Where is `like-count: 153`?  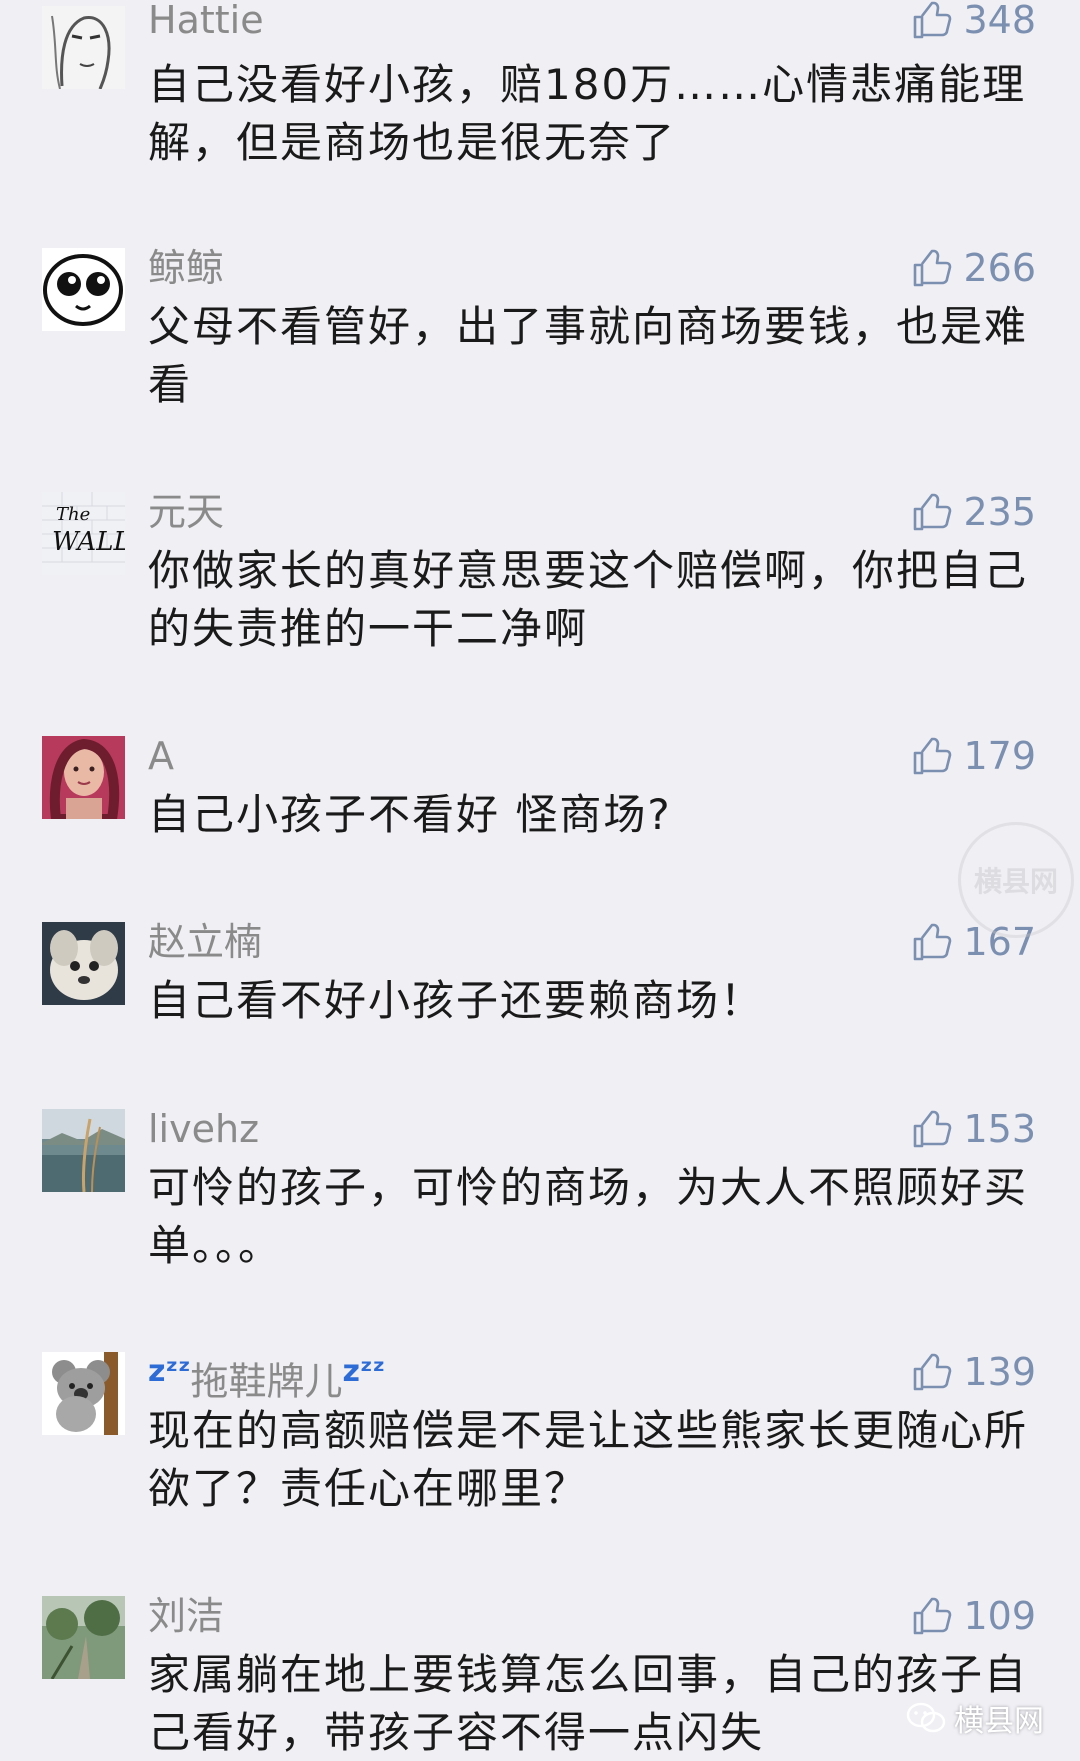 like-count: 153 is located at coordinates (999, 1129).